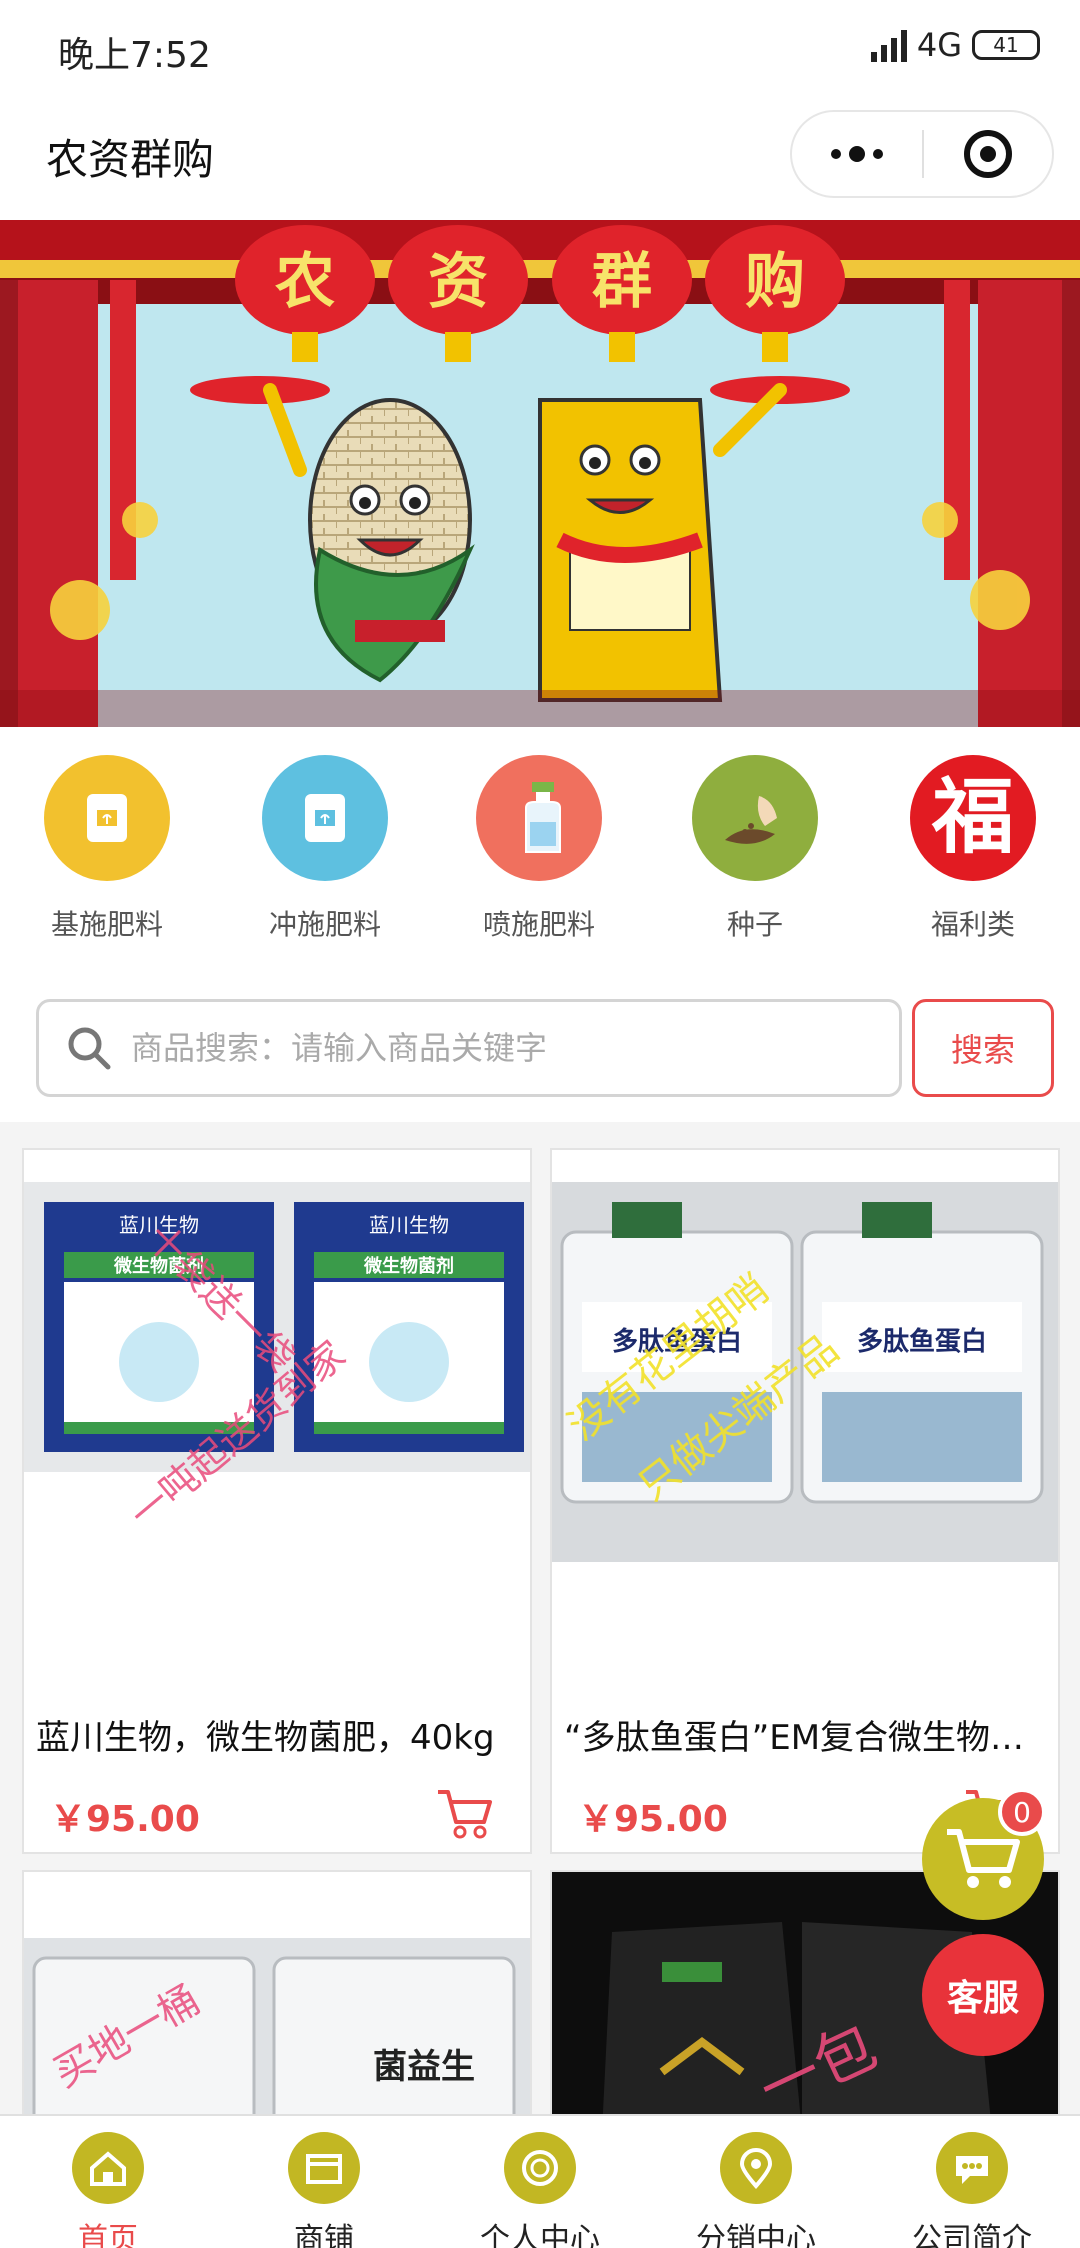 The image size is (1080, 2248). Describe the element at coordinates (807, 1738) in the screenshot. I see `product-name: “多肽鱼蛋白”EM复合微生物菌剂` at that location.